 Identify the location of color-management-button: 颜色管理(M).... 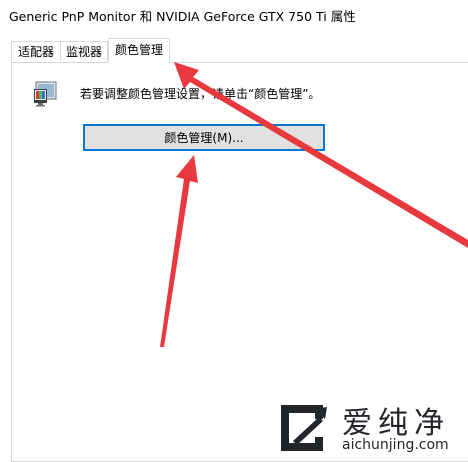
(204, 137).